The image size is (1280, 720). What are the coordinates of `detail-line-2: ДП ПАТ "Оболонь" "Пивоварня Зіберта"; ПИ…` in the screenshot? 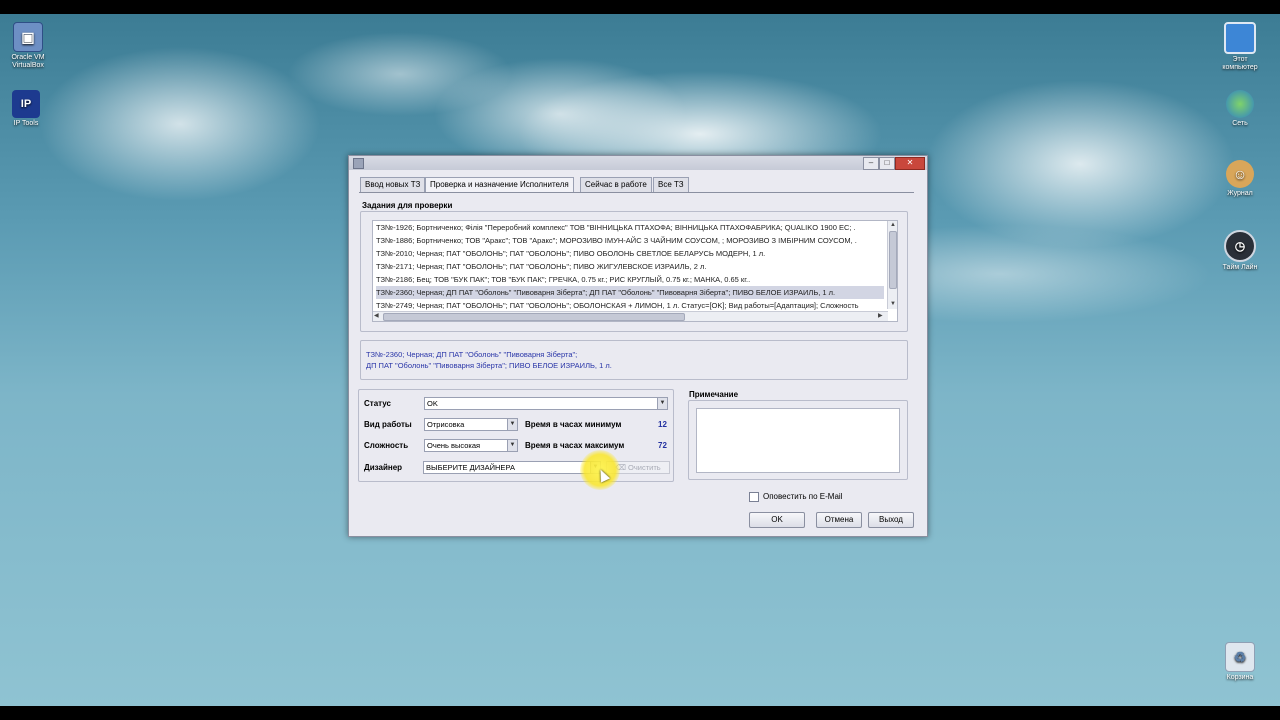 It's located at (489, 365).